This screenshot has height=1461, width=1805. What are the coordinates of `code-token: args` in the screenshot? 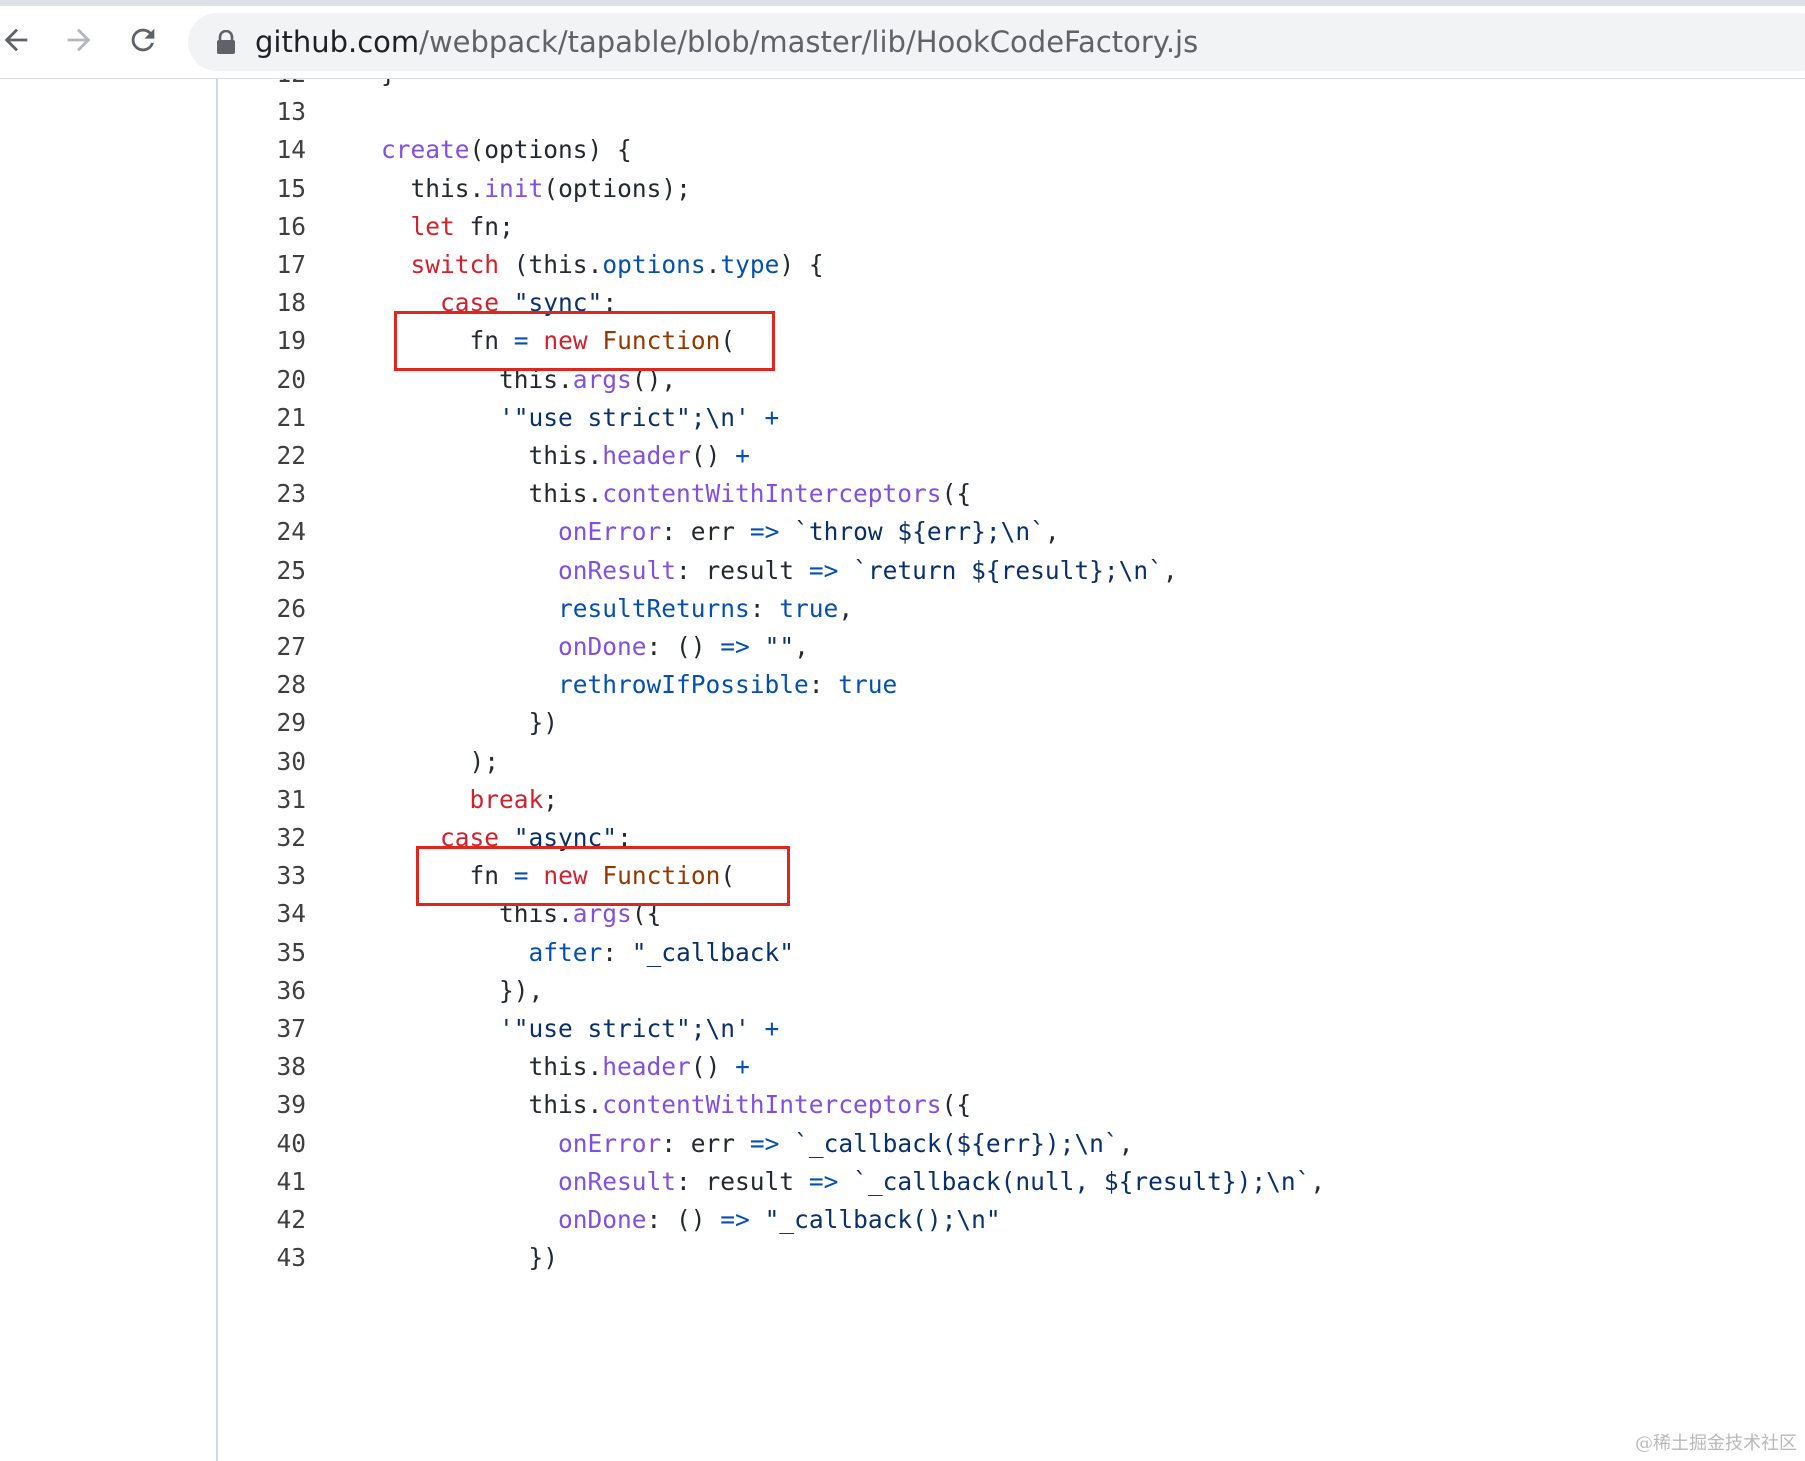 It's located at (602, 914).